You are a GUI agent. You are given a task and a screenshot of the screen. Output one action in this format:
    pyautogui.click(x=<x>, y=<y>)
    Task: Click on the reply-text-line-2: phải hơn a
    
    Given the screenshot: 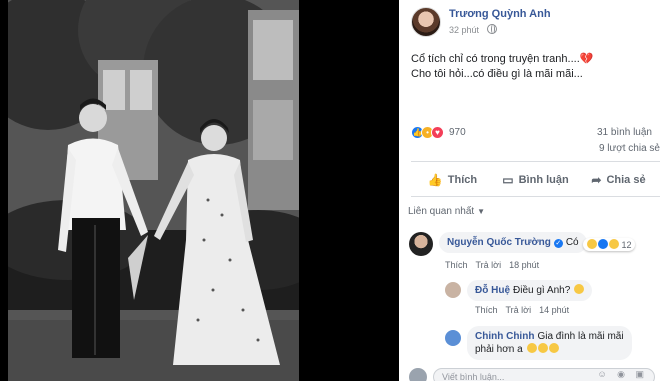 What is the action you would take?
    pyautogui.click(x=499, y=349)
    